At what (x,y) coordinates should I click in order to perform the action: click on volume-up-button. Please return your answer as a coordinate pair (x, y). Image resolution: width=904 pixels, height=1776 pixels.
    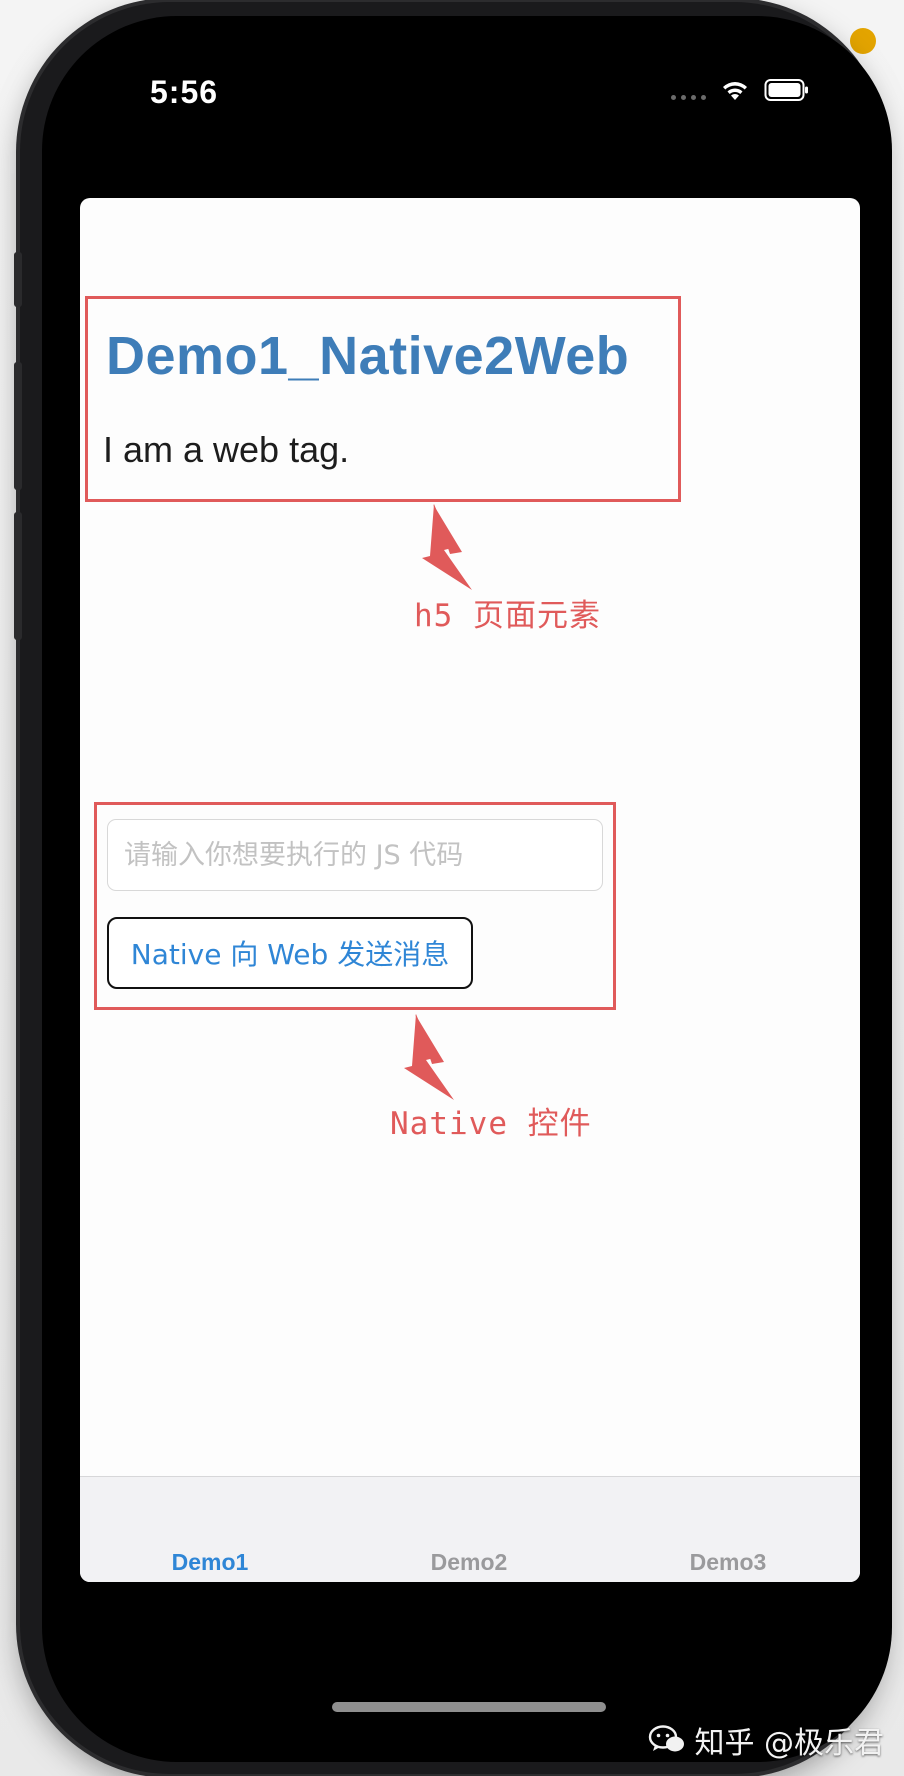
    Looking at the image, I should click on (18, 426).